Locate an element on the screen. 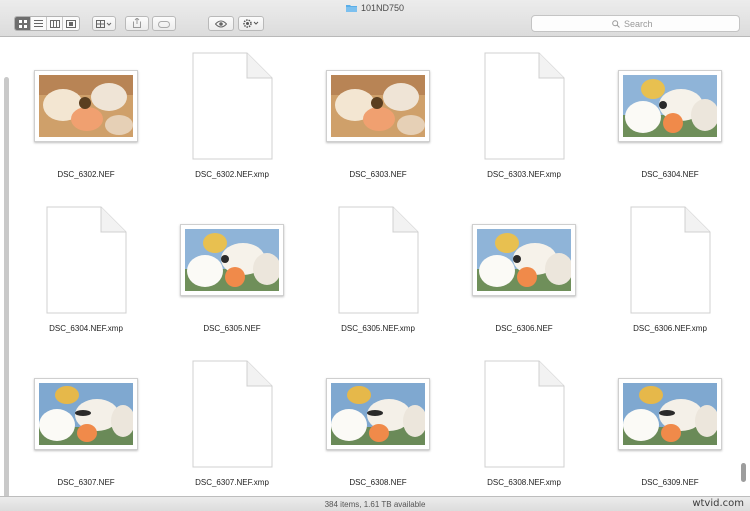  window-title-bar: 101ND750 is located at coordinates (375, 8).